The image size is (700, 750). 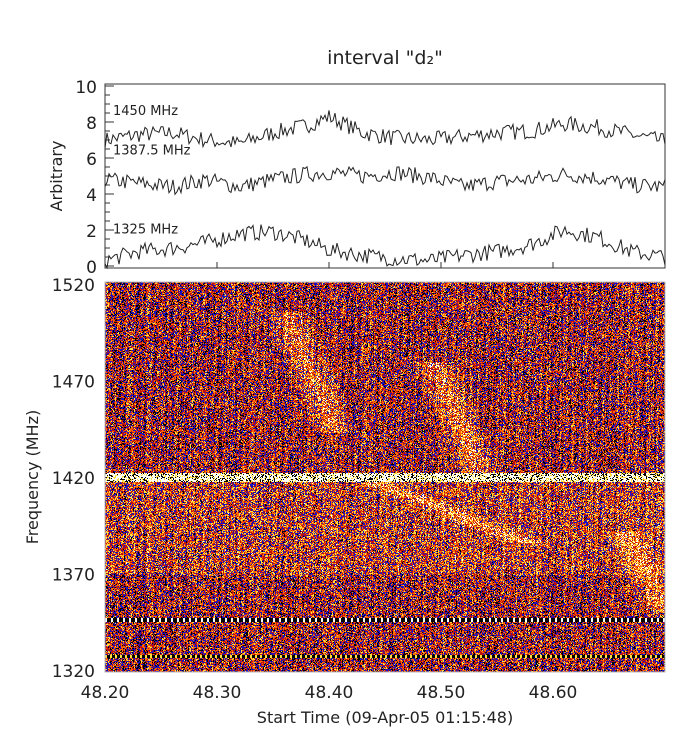 I want to click on time-tick-label: 48.40, so click(x=329, y=693).